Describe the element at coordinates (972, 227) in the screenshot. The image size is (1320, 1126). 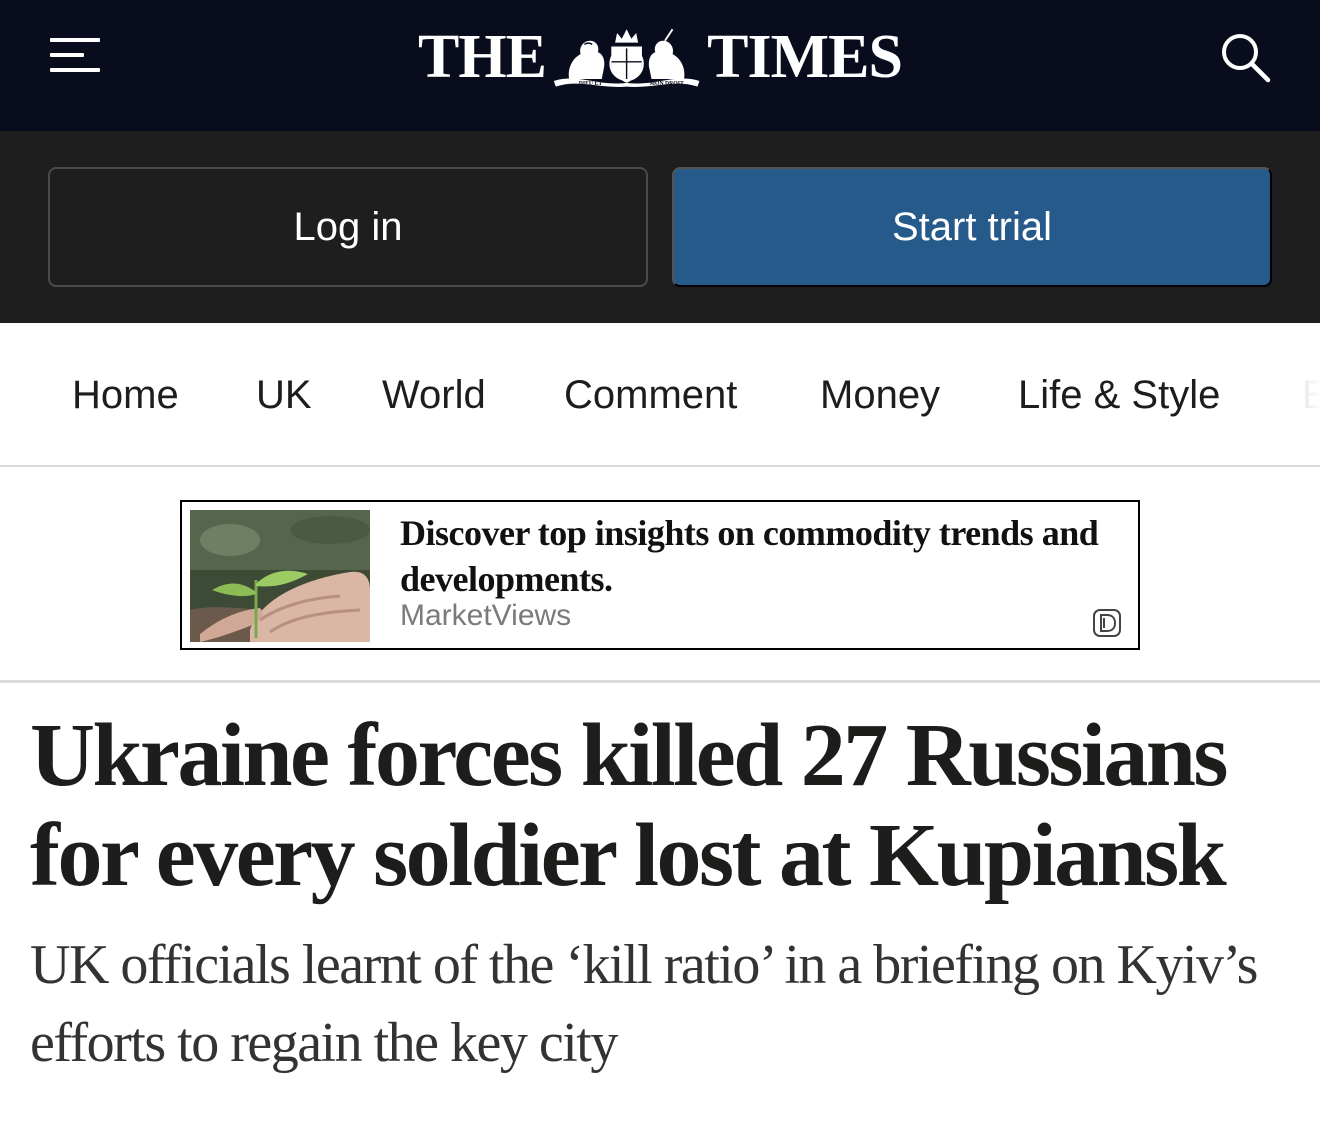
I see `start-trial-button: Start trial` at that location.